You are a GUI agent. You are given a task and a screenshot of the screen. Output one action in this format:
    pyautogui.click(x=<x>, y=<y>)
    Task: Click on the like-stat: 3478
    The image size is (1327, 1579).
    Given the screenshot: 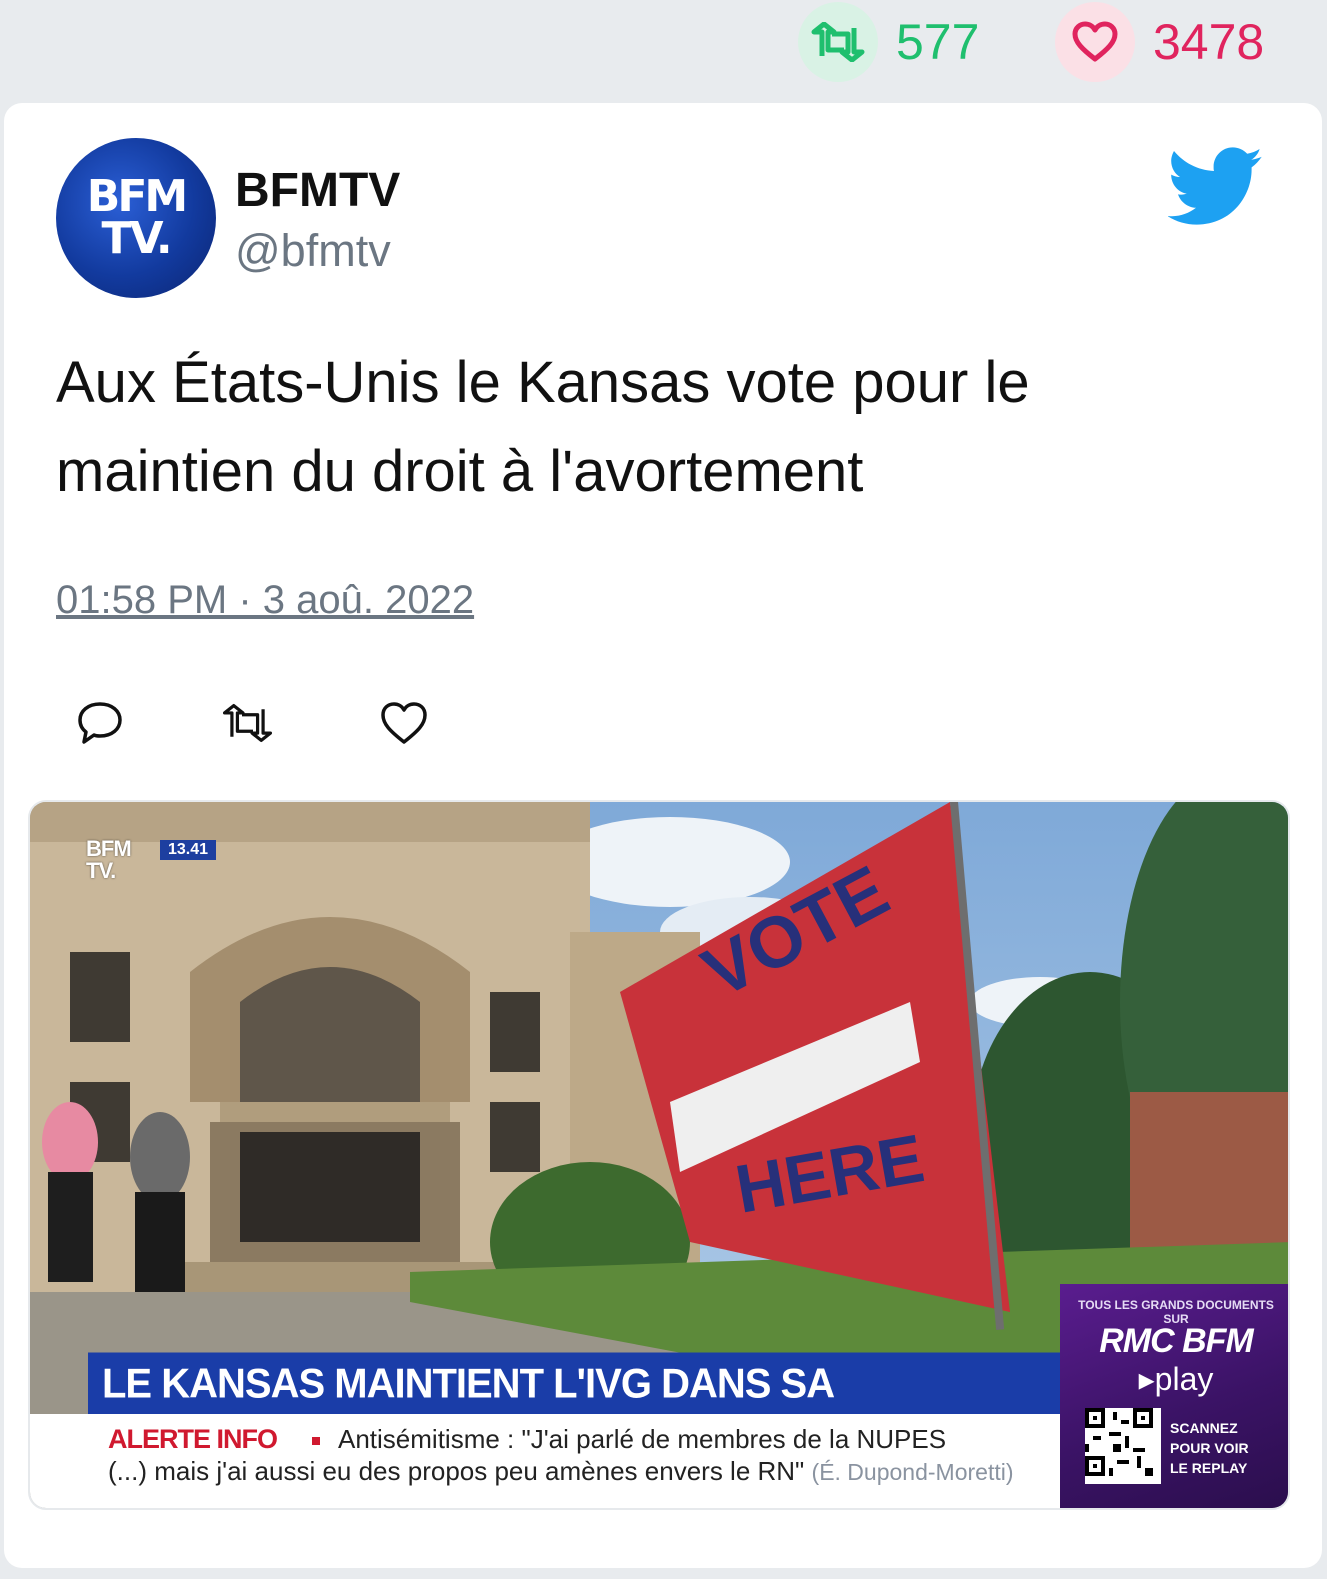 What is the action you would take?
    pyautogui.click(x=1159, y=42)
    